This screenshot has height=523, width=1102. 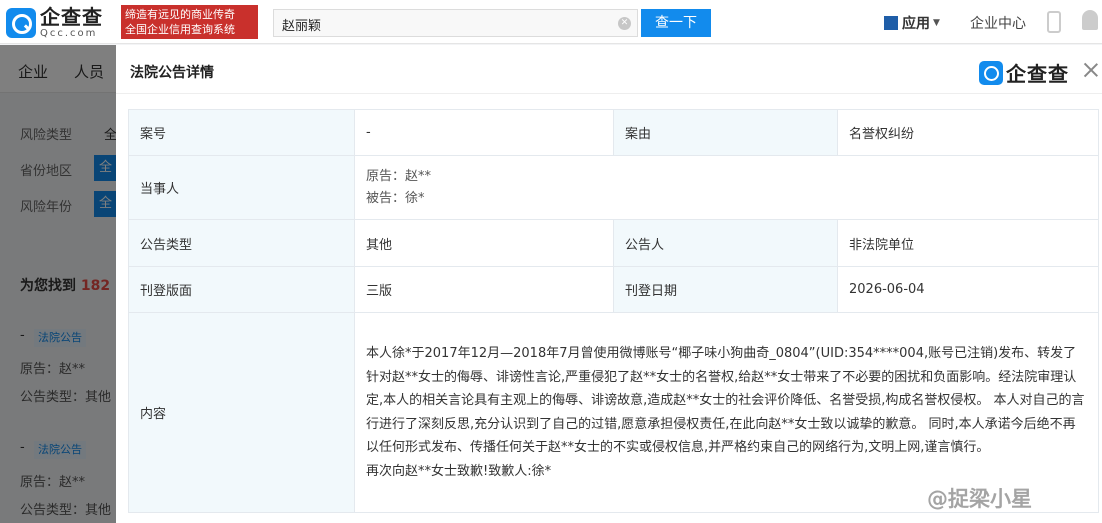 What do you see at coordinates (484, 289) in the screenshot?
I see `page-value: 三版` at bounding box center [484, 289].